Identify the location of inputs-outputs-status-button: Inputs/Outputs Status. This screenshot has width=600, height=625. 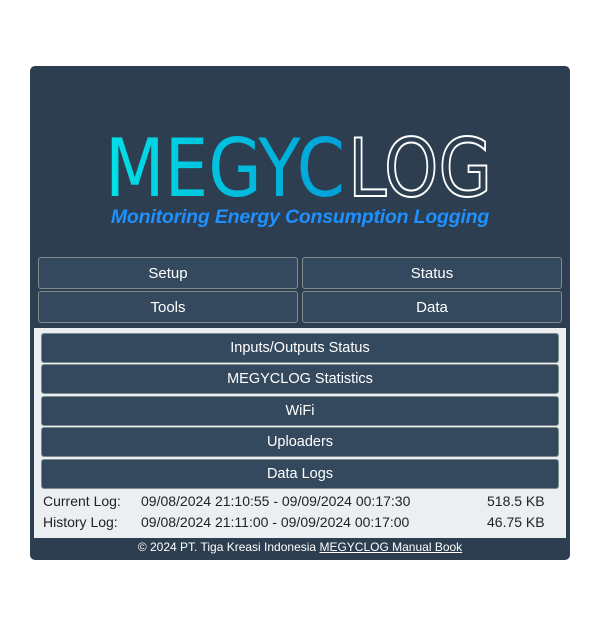
(300, 348).